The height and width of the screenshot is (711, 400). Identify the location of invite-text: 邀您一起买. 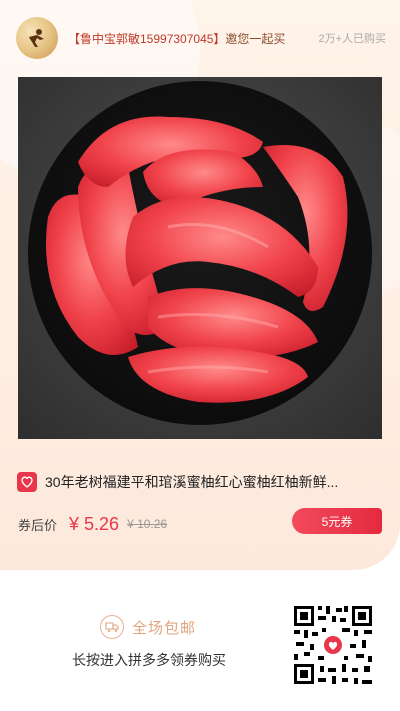
(255, 38).